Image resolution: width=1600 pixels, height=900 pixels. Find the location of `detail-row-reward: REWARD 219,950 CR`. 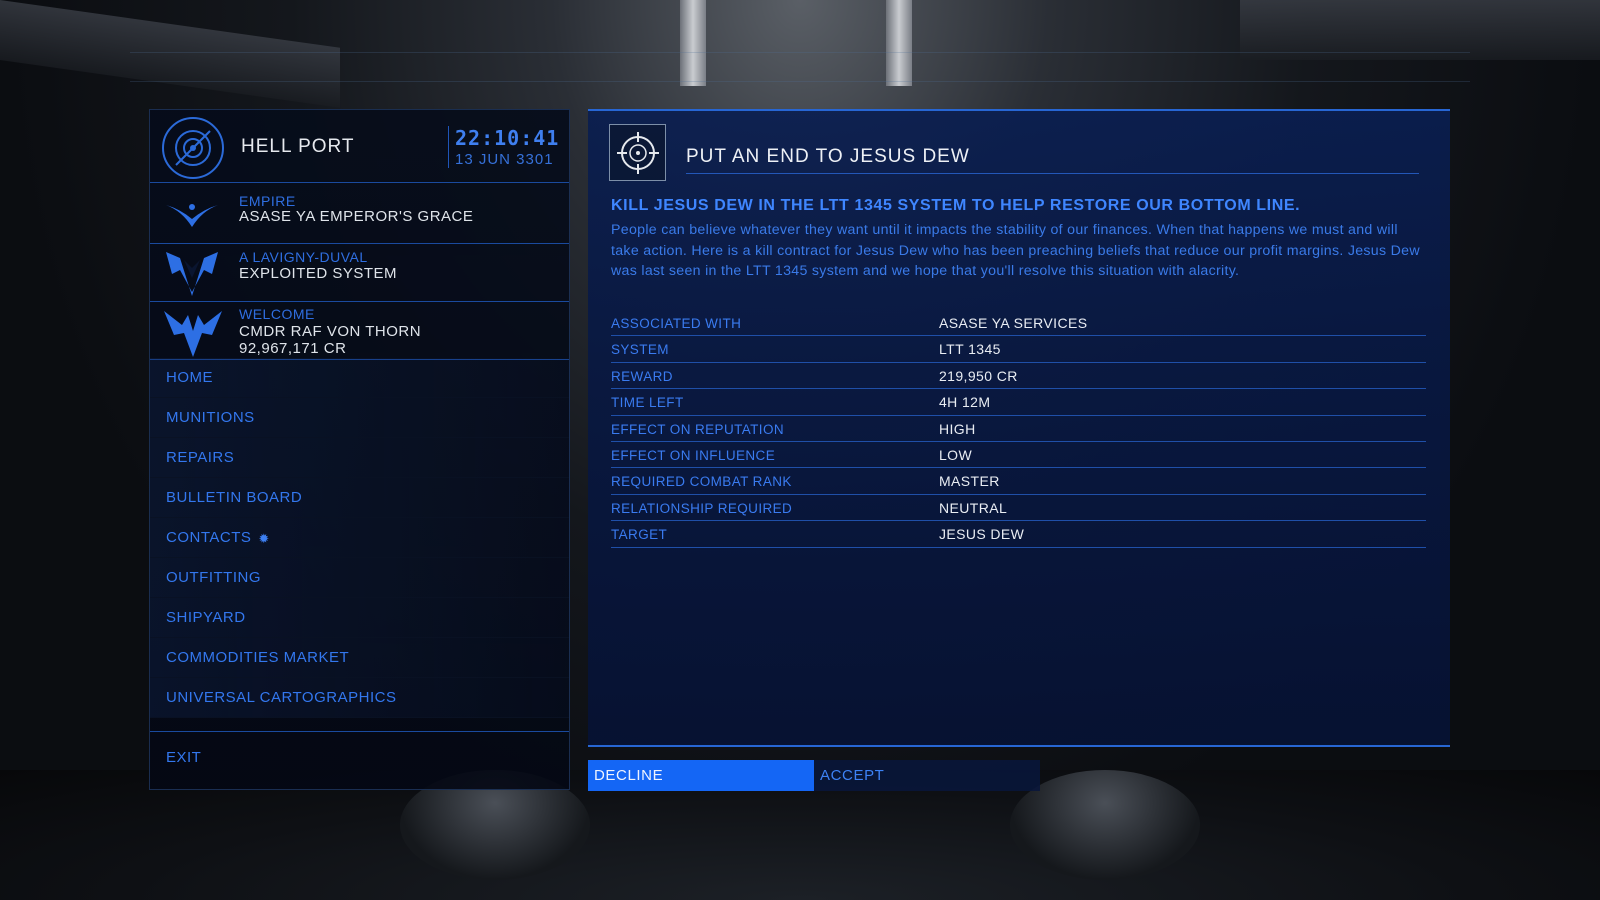

detail-row-reward: REWARD 219,950 CR is located at coordinates (1018, 376).